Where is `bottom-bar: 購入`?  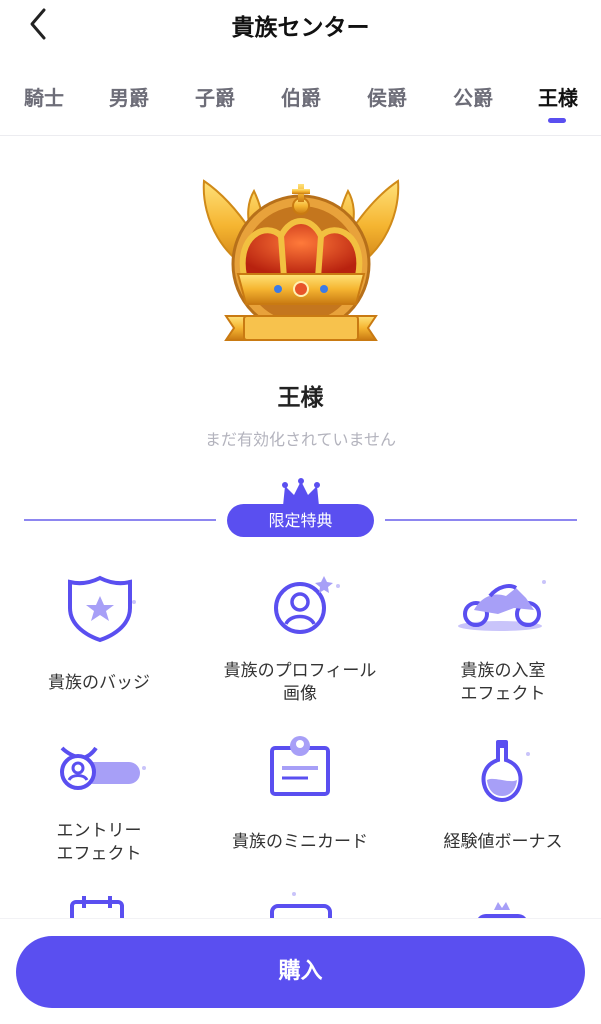
bottom-bar: 購入 is located at coordinates (300, 971).